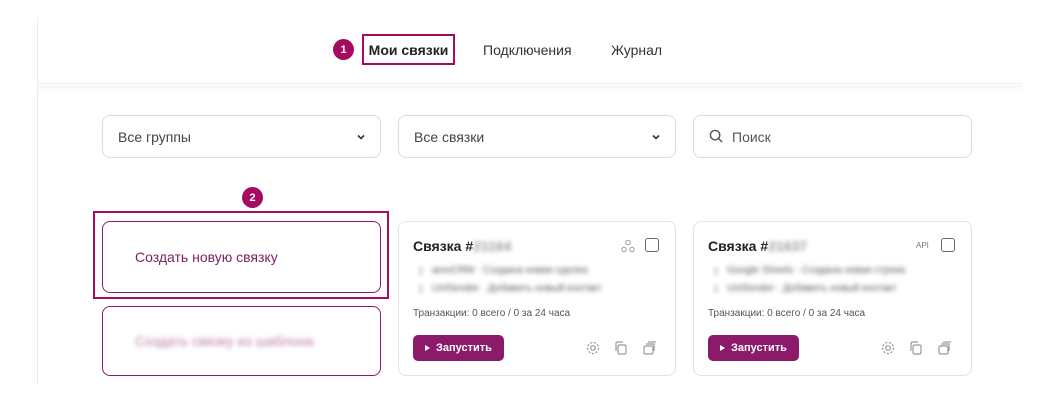 The image size is (1058, 402). I want to click on step-badge-1: 1, so click(343, 49).